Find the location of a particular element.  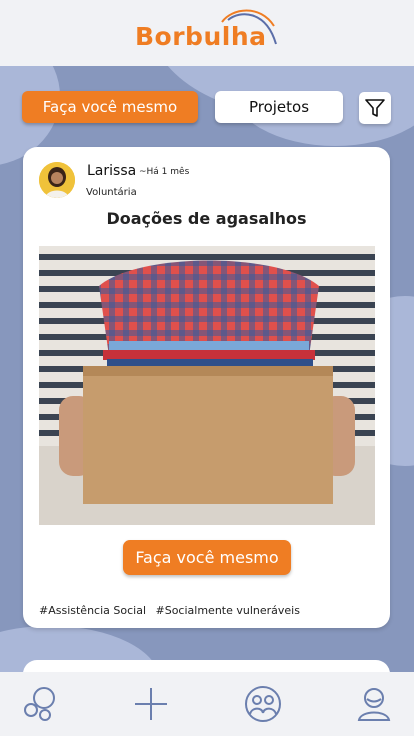

community-icon is located at coordinates (263, 704).